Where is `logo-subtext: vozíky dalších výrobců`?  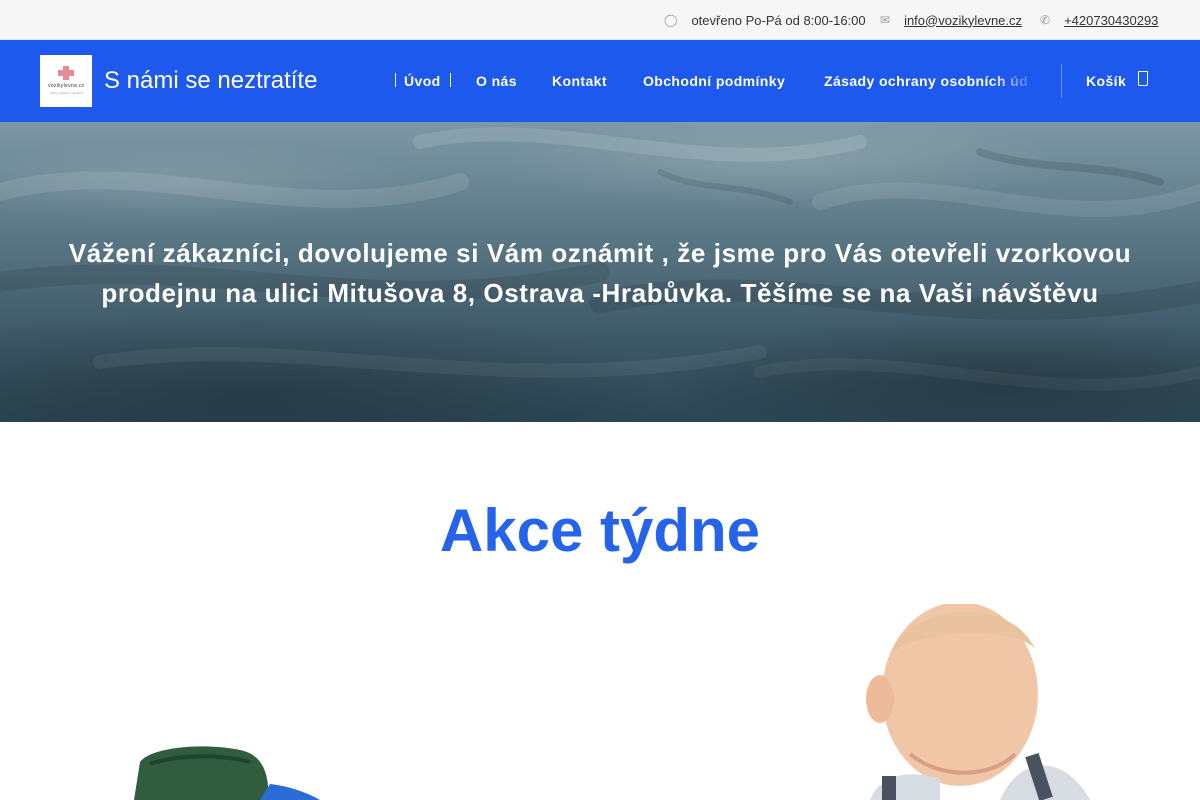 logo-subtext: vozíky dalších výrobců is located at coordinates (66, 93).